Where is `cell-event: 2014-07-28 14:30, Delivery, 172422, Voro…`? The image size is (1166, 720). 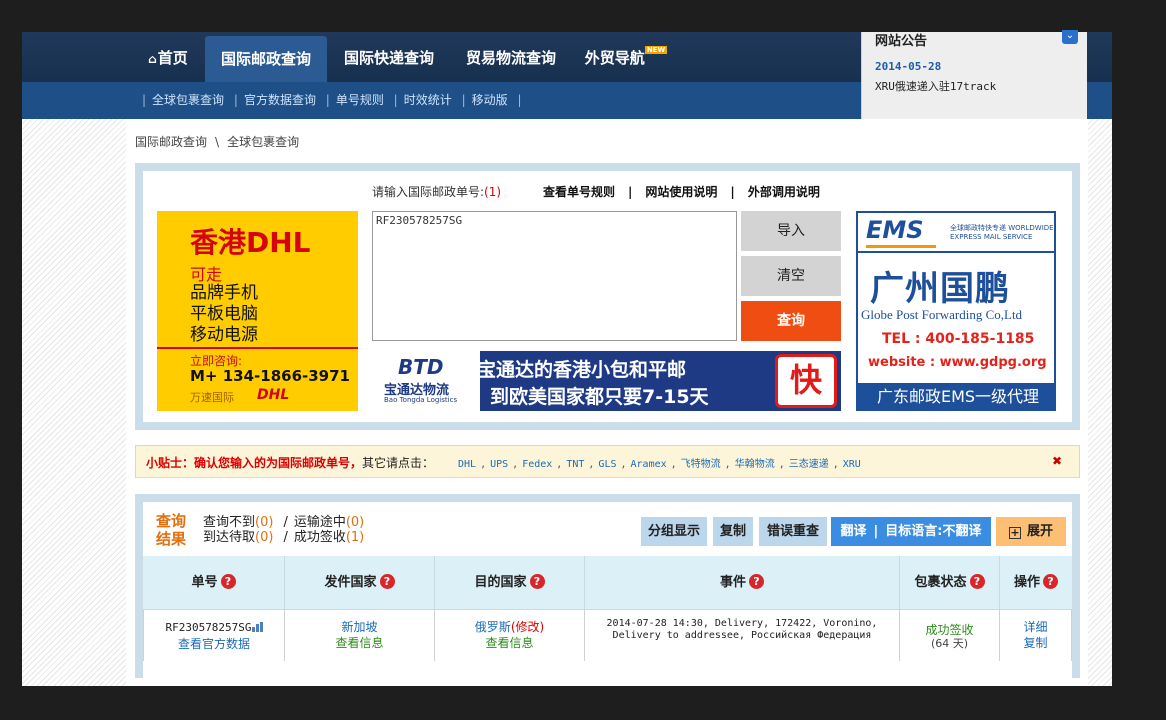
cell-event: 2014-07-28 14:30, Delivery, 172422, Voro… is located at coordinates (742, 635).